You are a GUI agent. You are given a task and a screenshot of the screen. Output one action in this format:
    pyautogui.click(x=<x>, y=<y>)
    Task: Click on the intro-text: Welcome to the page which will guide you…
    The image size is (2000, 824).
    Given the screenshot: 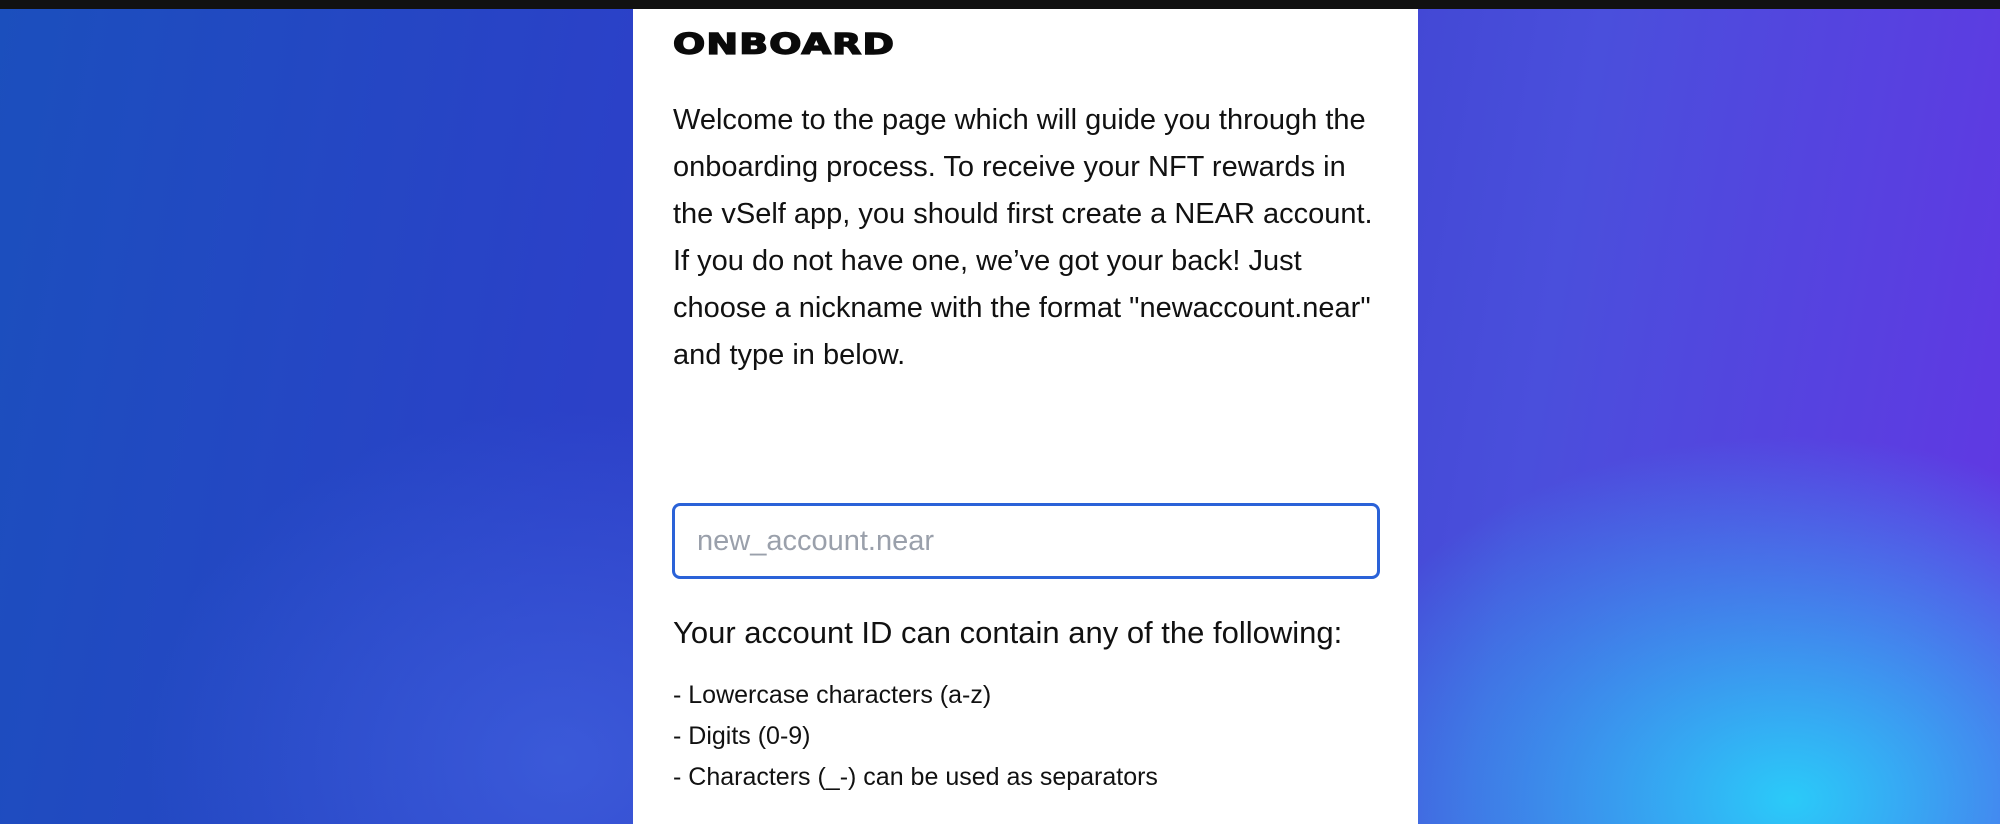 What is the action you would take?
    pyautogui.click(x=1023, y=237)
    